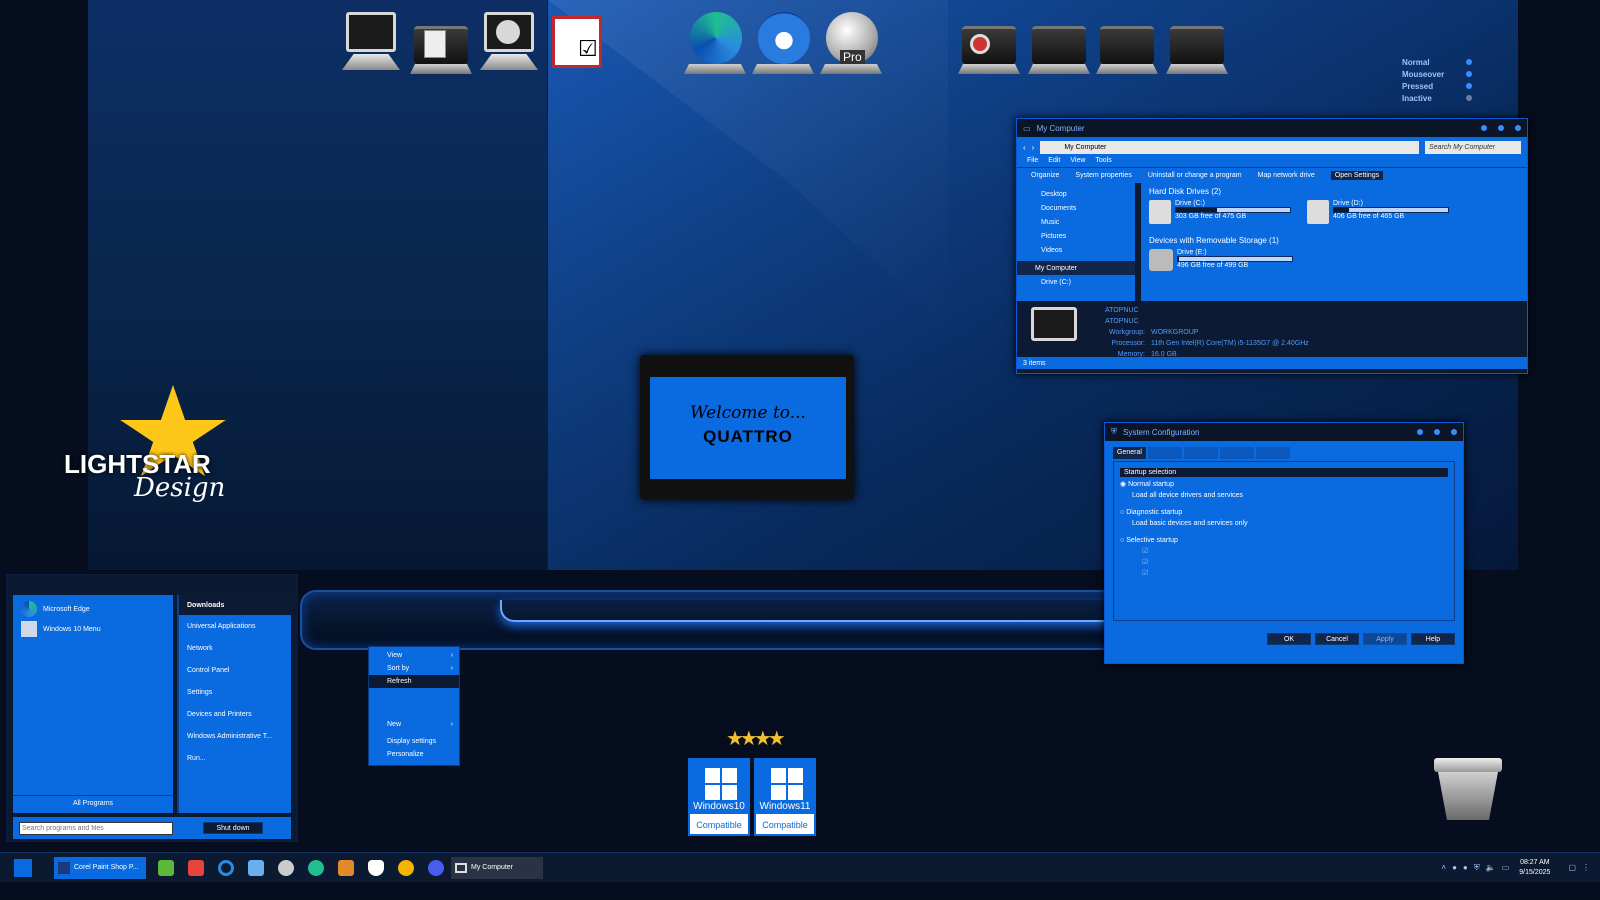  I want to click on open-settings-button: Open Settings, so click(1357, 175).